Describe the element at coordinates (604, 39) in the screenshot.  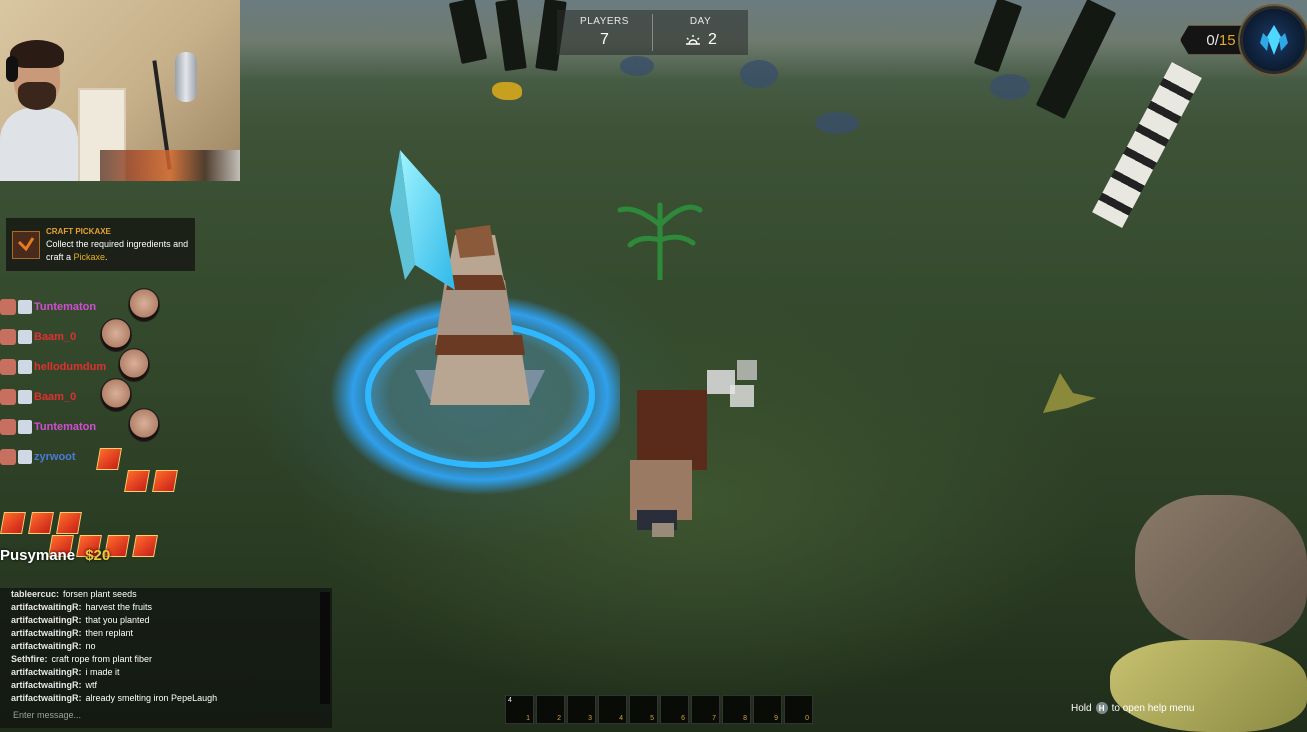
I see `players-value: 7` at that location.